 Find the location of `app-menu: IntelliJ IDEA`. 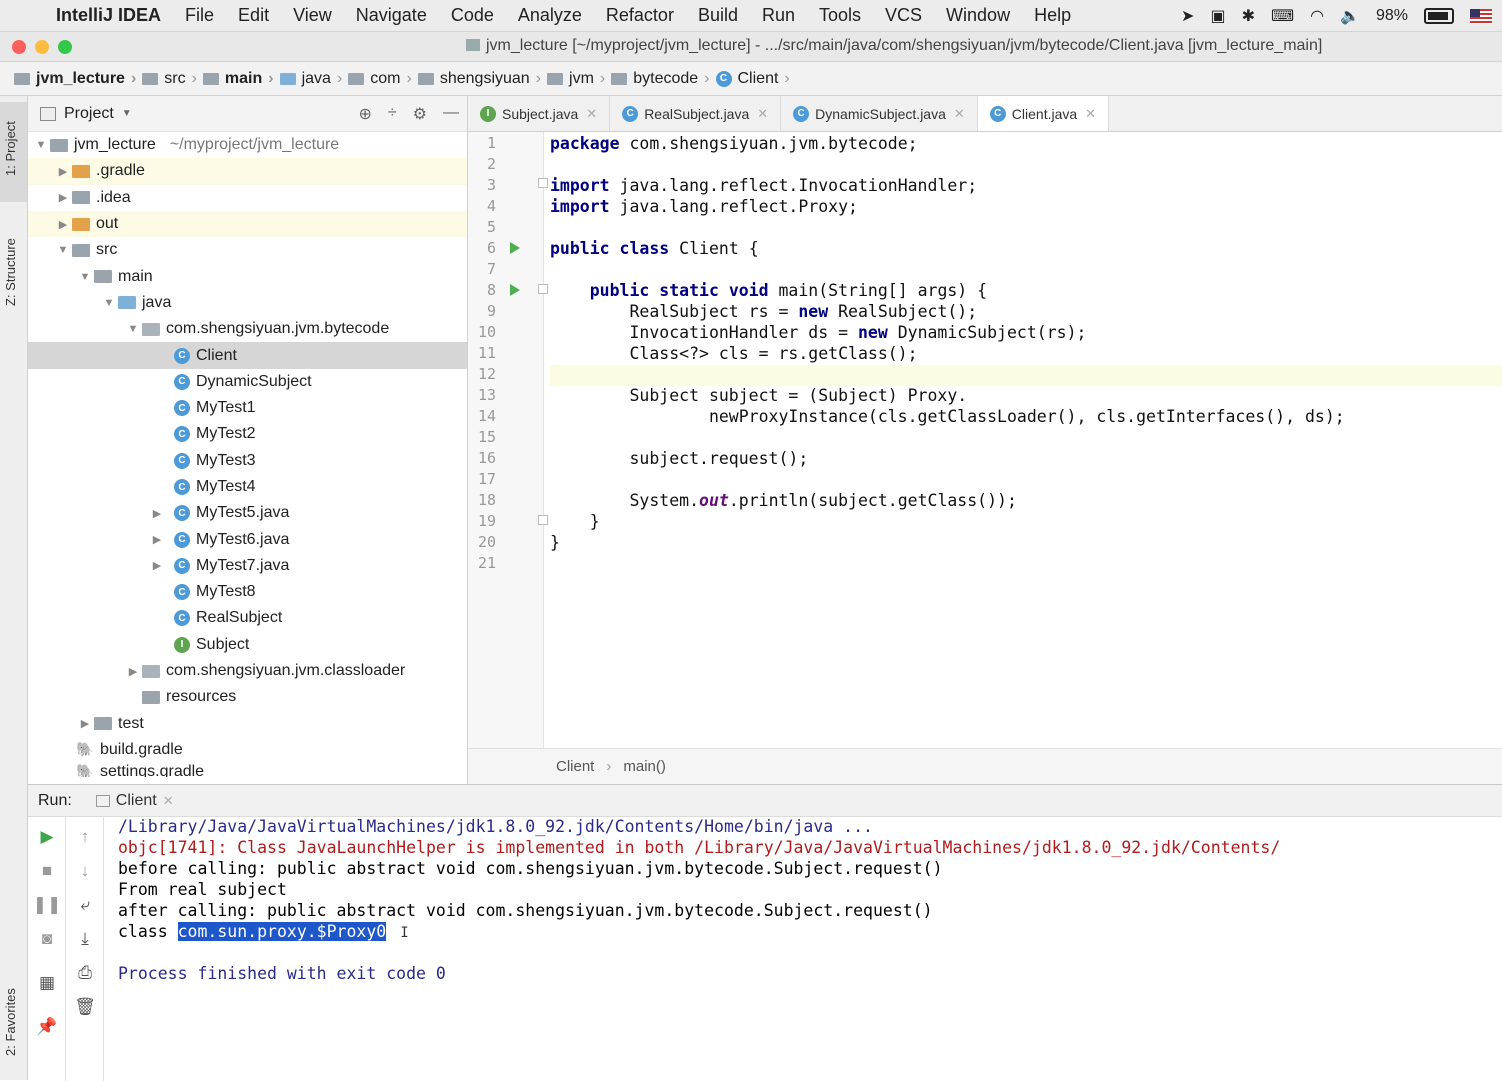

app-menu: IntelliJ IDEA is located at coordinates (108, 15).